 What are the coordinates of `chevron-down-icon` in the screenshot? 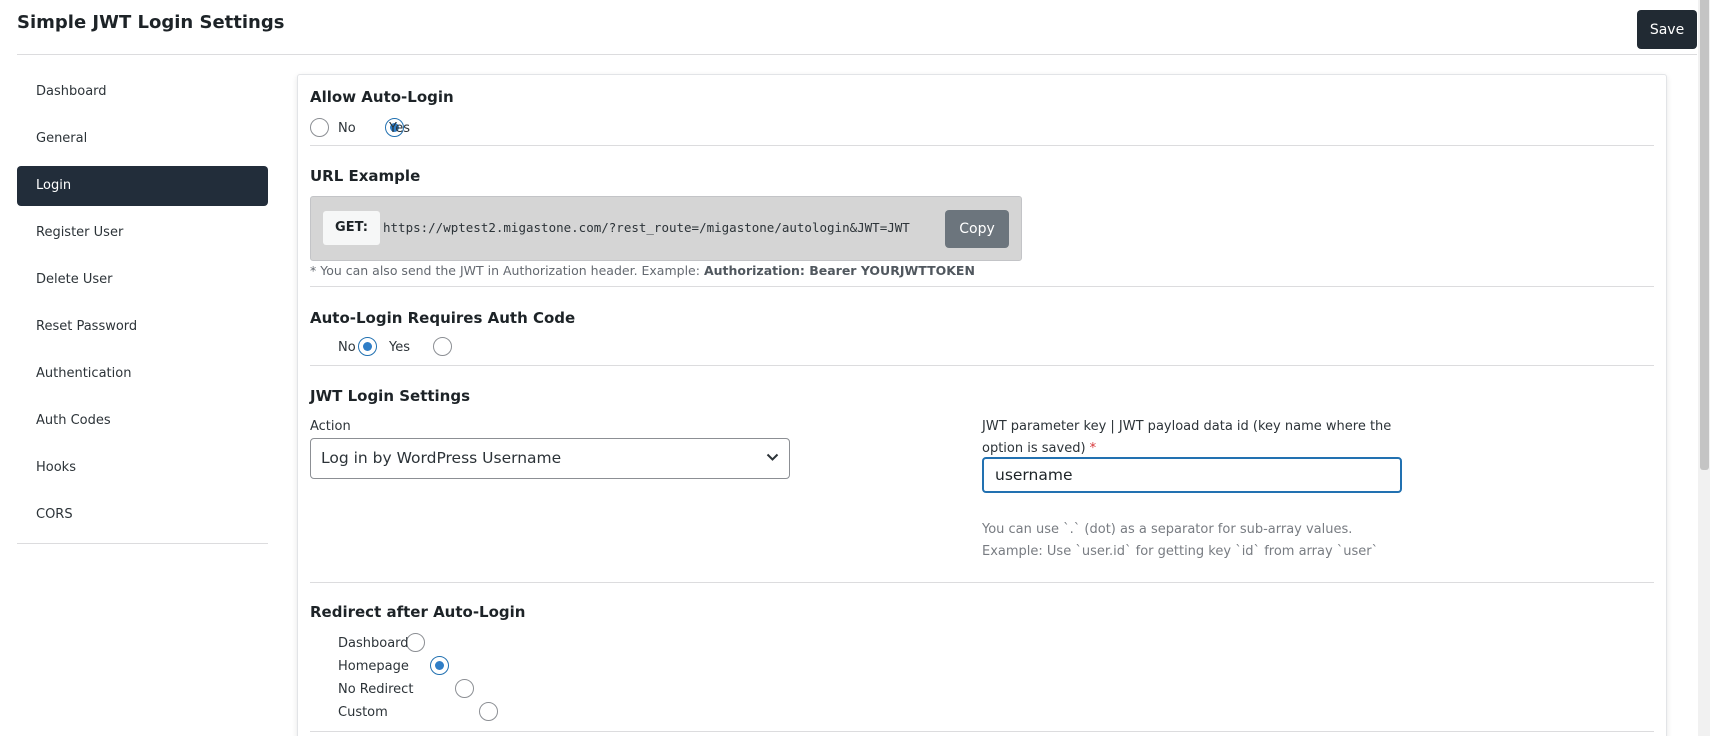 It's located at (772, 457).